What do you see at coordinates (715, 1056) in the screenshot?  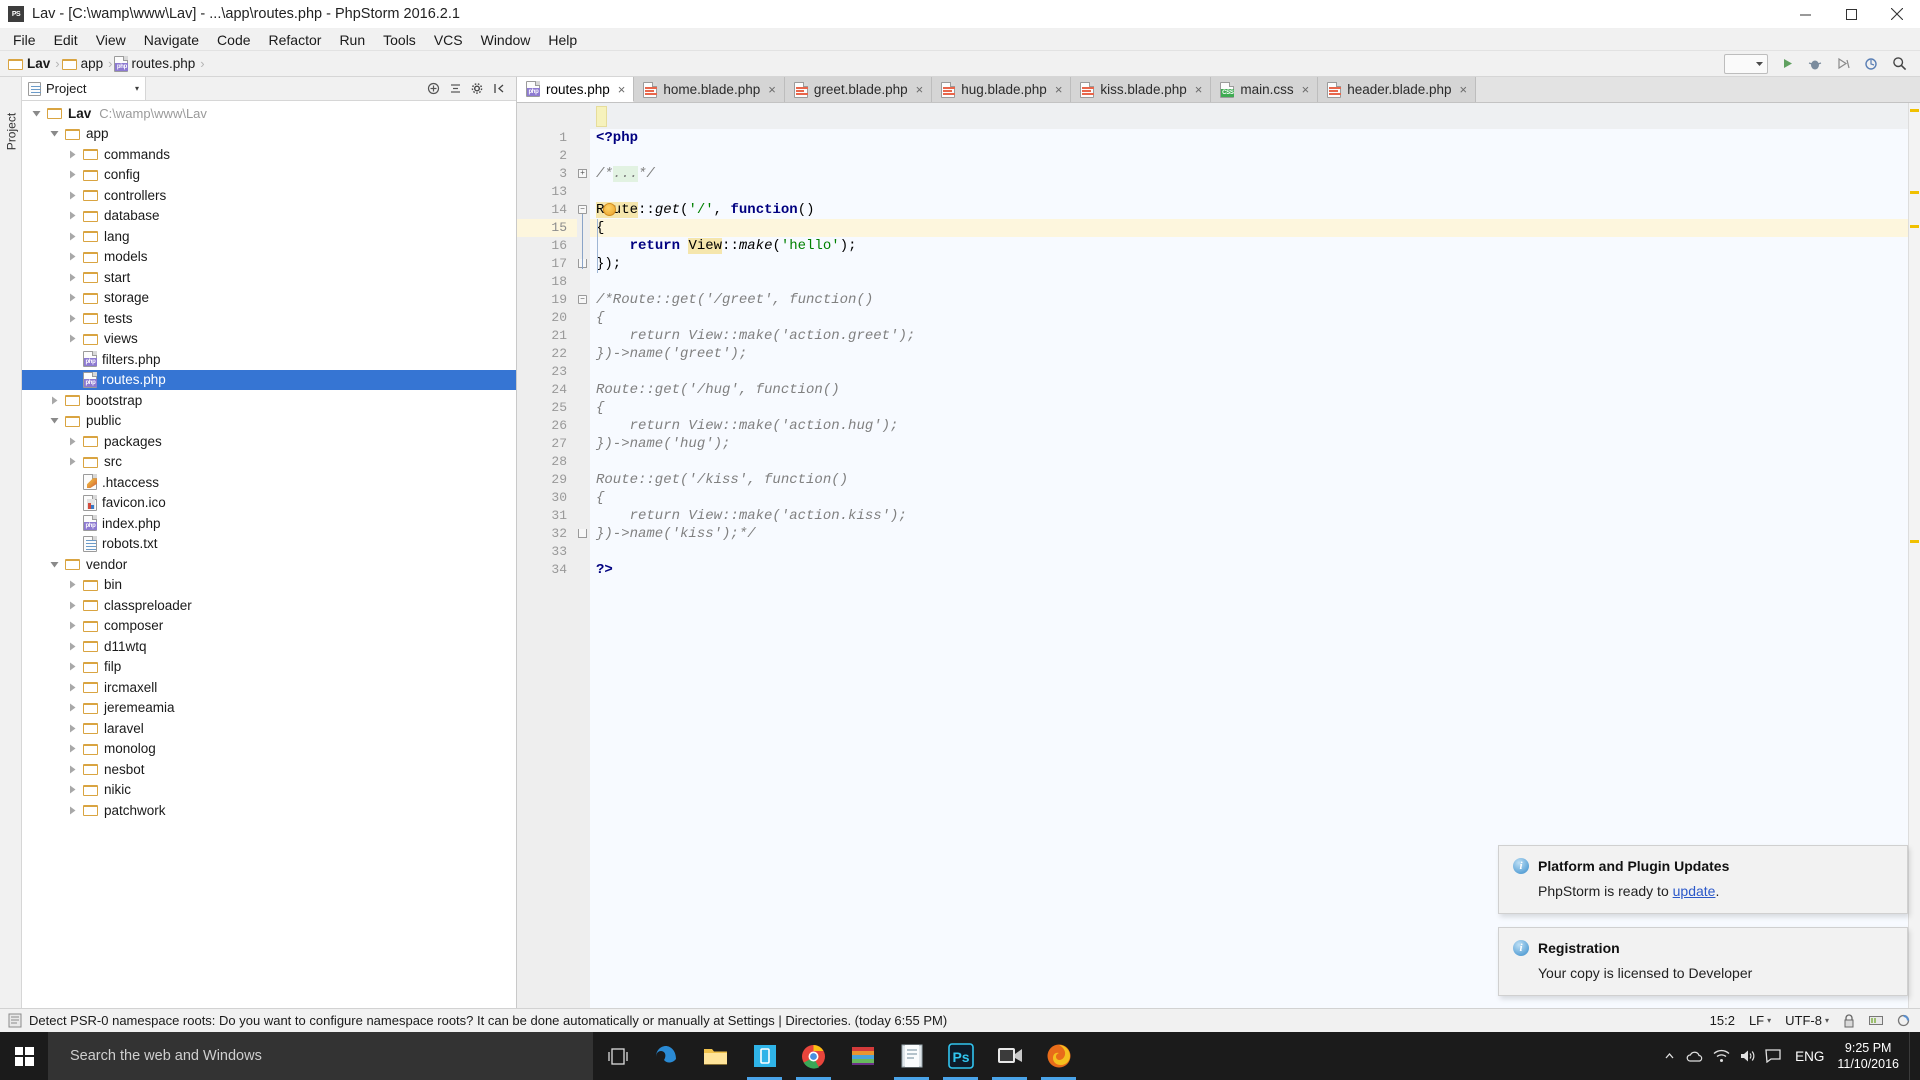 I see `file-explorer-icon` at bounding box center [715, 1056].